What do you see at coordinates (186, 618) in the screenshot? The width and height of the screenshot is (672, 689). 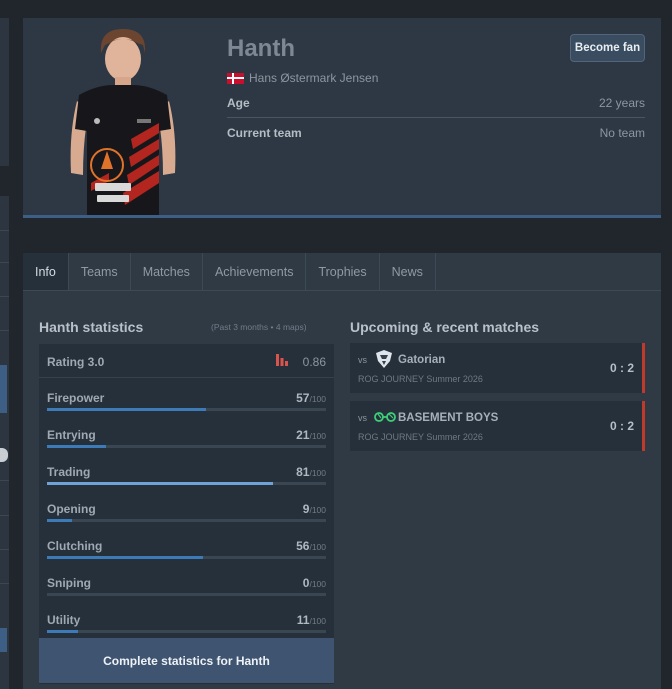 I see `stat-row-utility: Utility 11/100` at bounding box center [186, 618].